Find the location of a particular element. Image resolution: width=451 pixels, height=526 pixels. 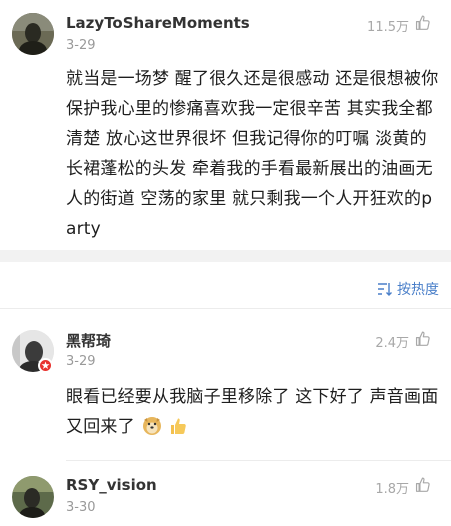

comment-username: RSY_vision is located at coordinates (111, 485).